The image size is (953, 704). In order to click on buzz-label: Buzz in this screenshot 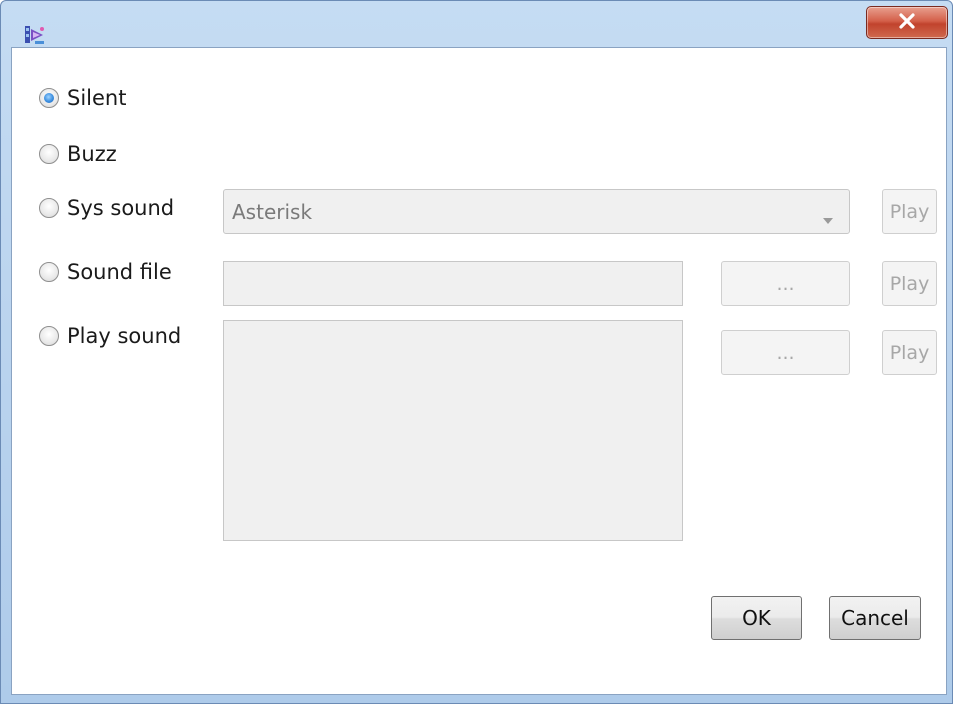, I will do `click(92, 154)`.